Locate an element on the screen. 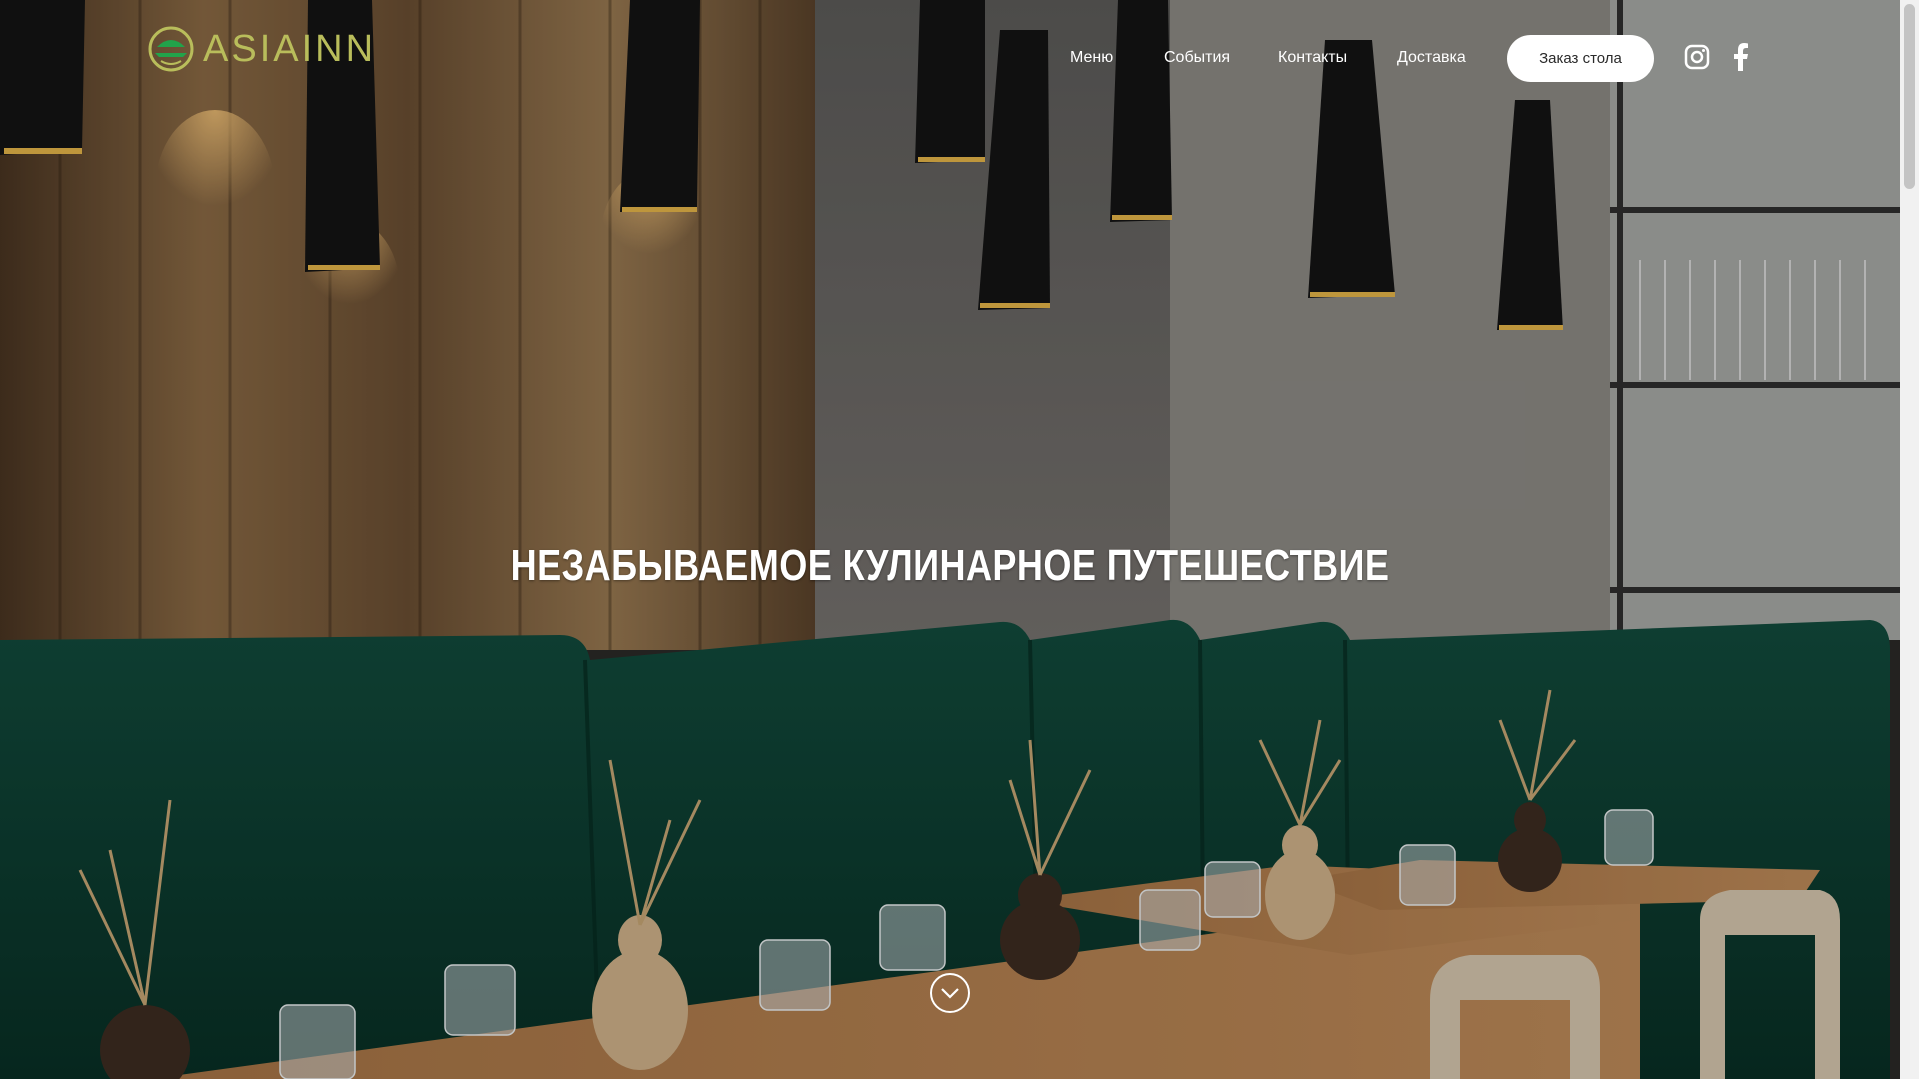 The image size is (1919, 1079). brand-logo: ASIAINN is located at coordinates (272, 49).